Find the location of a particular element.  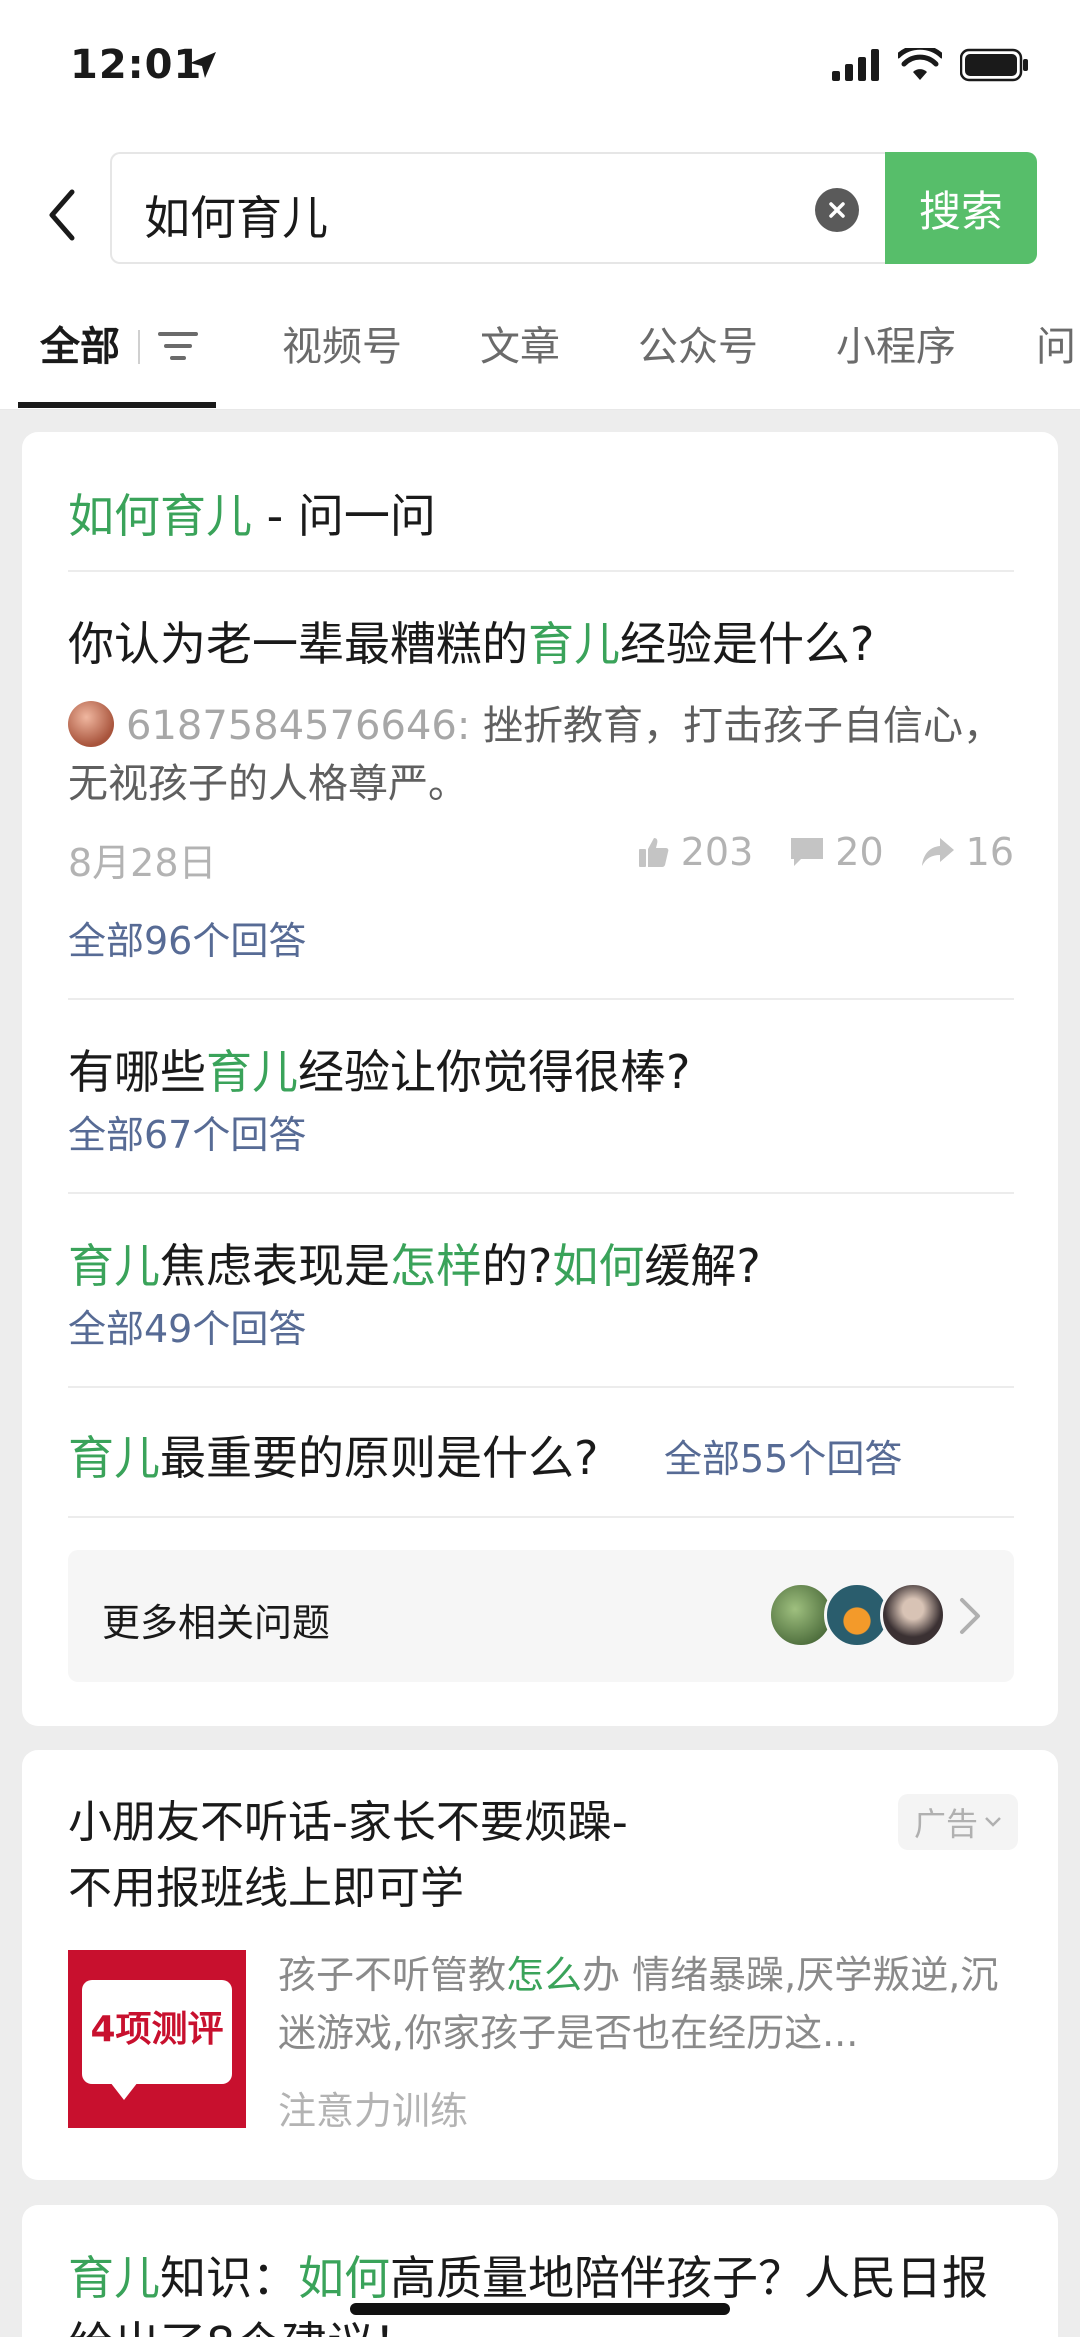

title-suffix: - 问一问 is located at coordinates (344, 516).